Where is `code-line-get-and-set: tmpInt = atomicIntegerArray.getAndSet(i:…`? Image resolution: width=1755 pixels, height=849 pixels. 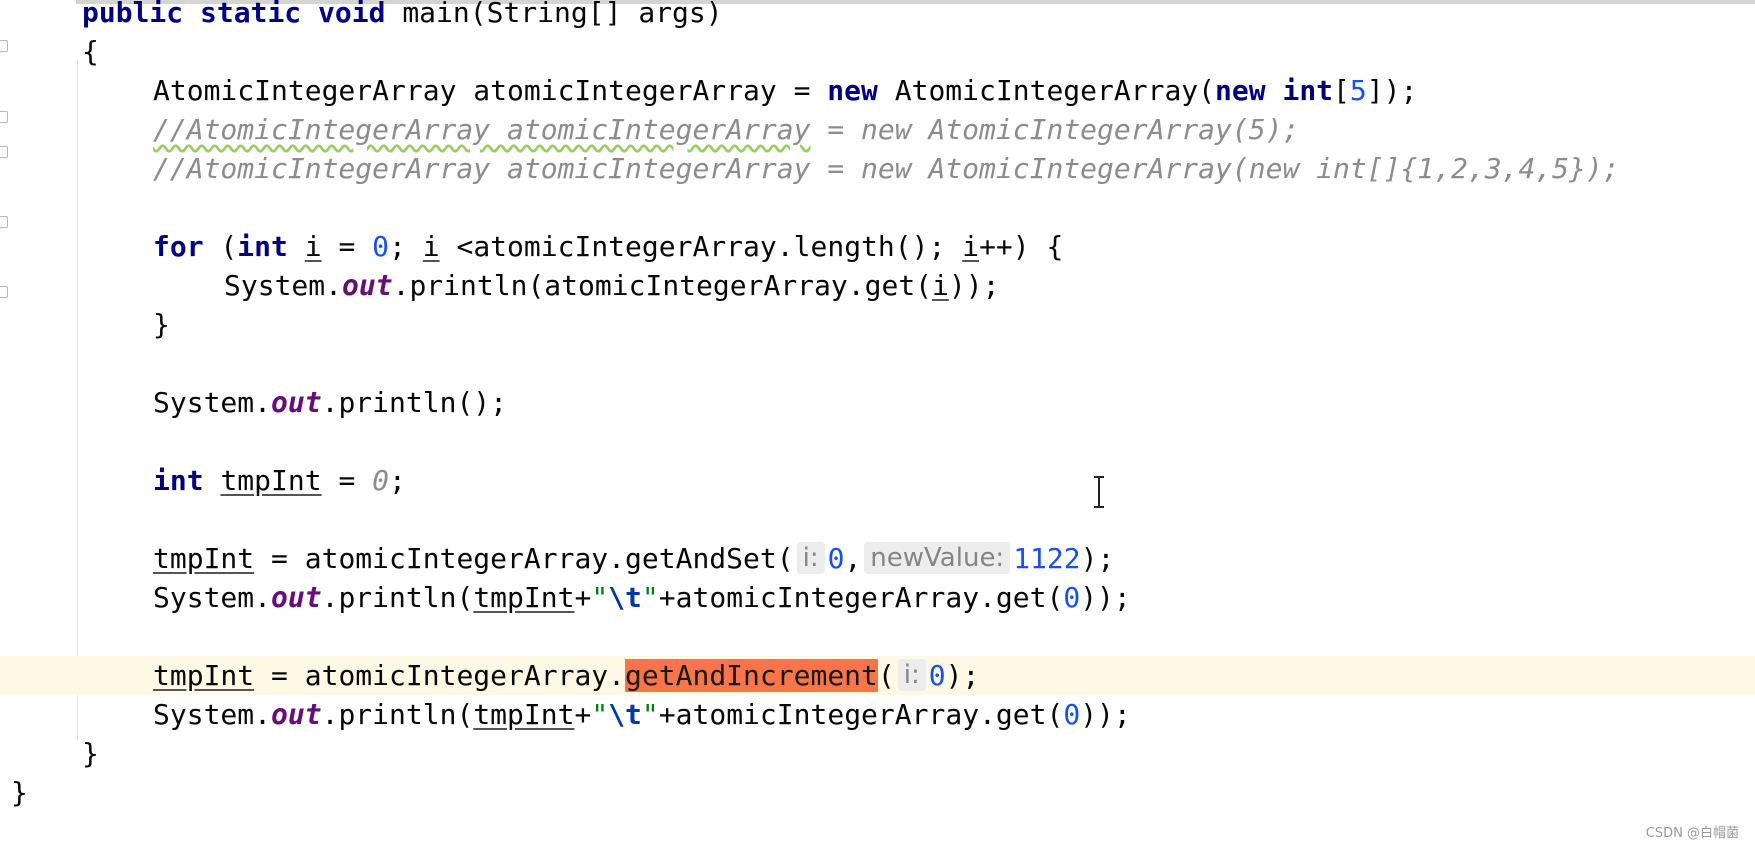
code-line-get-and-set: tmpInt = atomicIntegerArray.getAndSet(i:… is located at coordinates (877, 558).